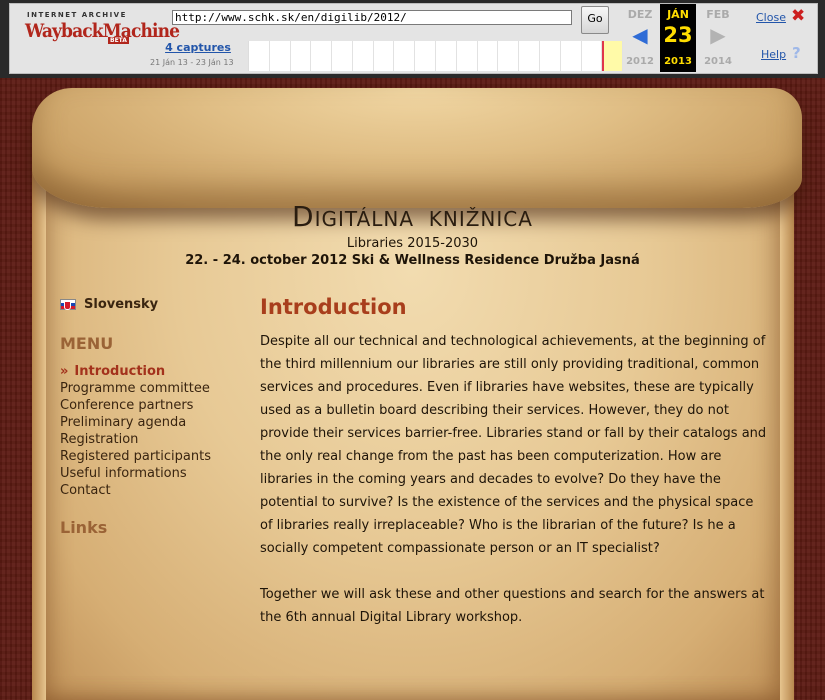 The width and height of the screenshot is (825, 700). I want to click on current-month: JÁN 23 2013, so click(678, 38).